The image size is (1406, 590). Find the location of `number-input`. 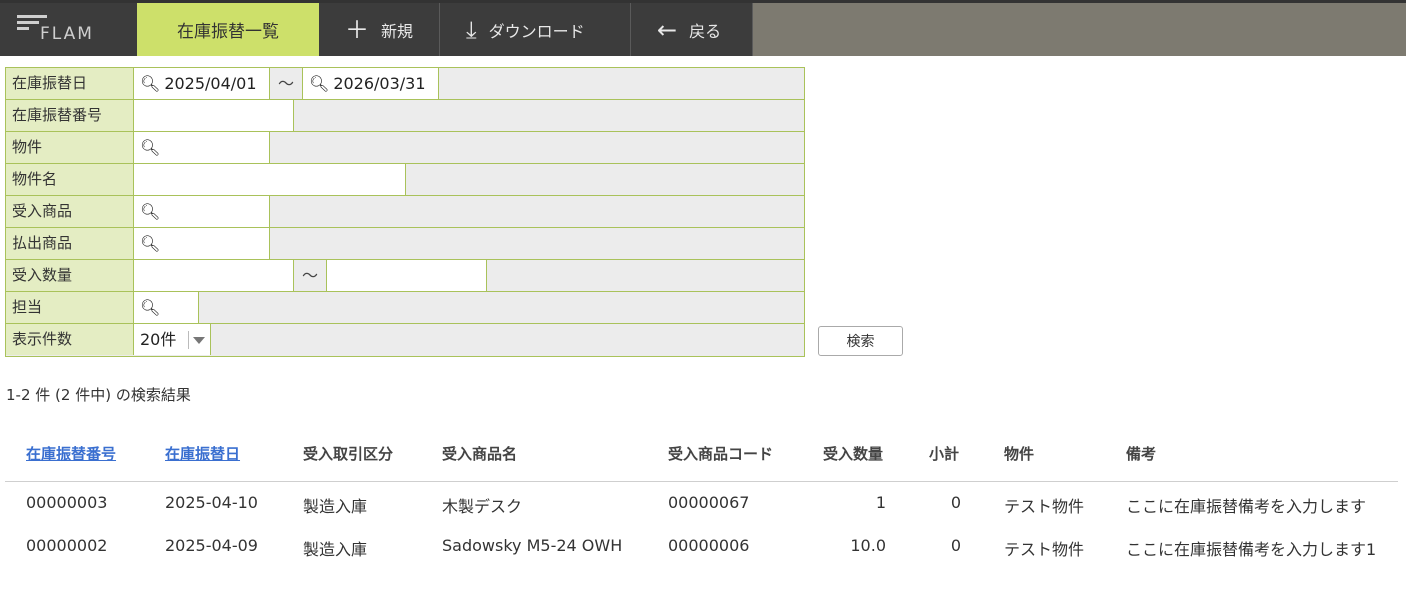

number-input is located at coordinates (214, 115).